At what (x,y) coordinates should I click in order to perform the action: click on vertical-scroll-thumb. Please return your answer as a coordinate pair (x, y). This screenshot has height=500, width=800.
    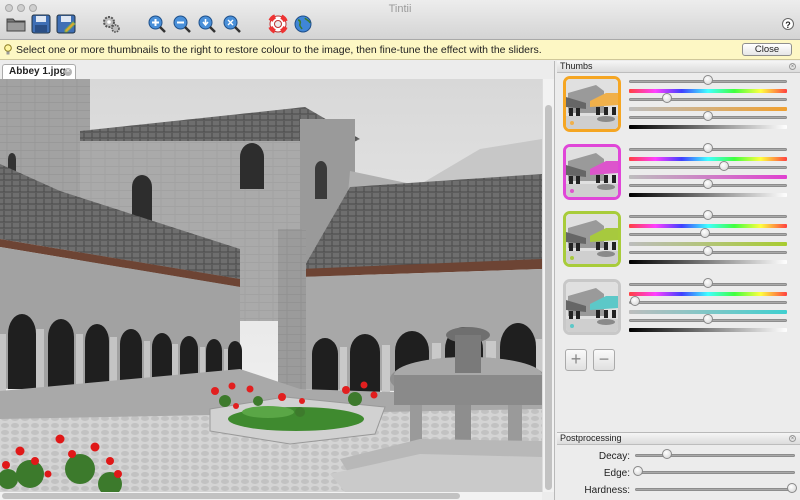
    Looking at the image, I should click on (548, 297).